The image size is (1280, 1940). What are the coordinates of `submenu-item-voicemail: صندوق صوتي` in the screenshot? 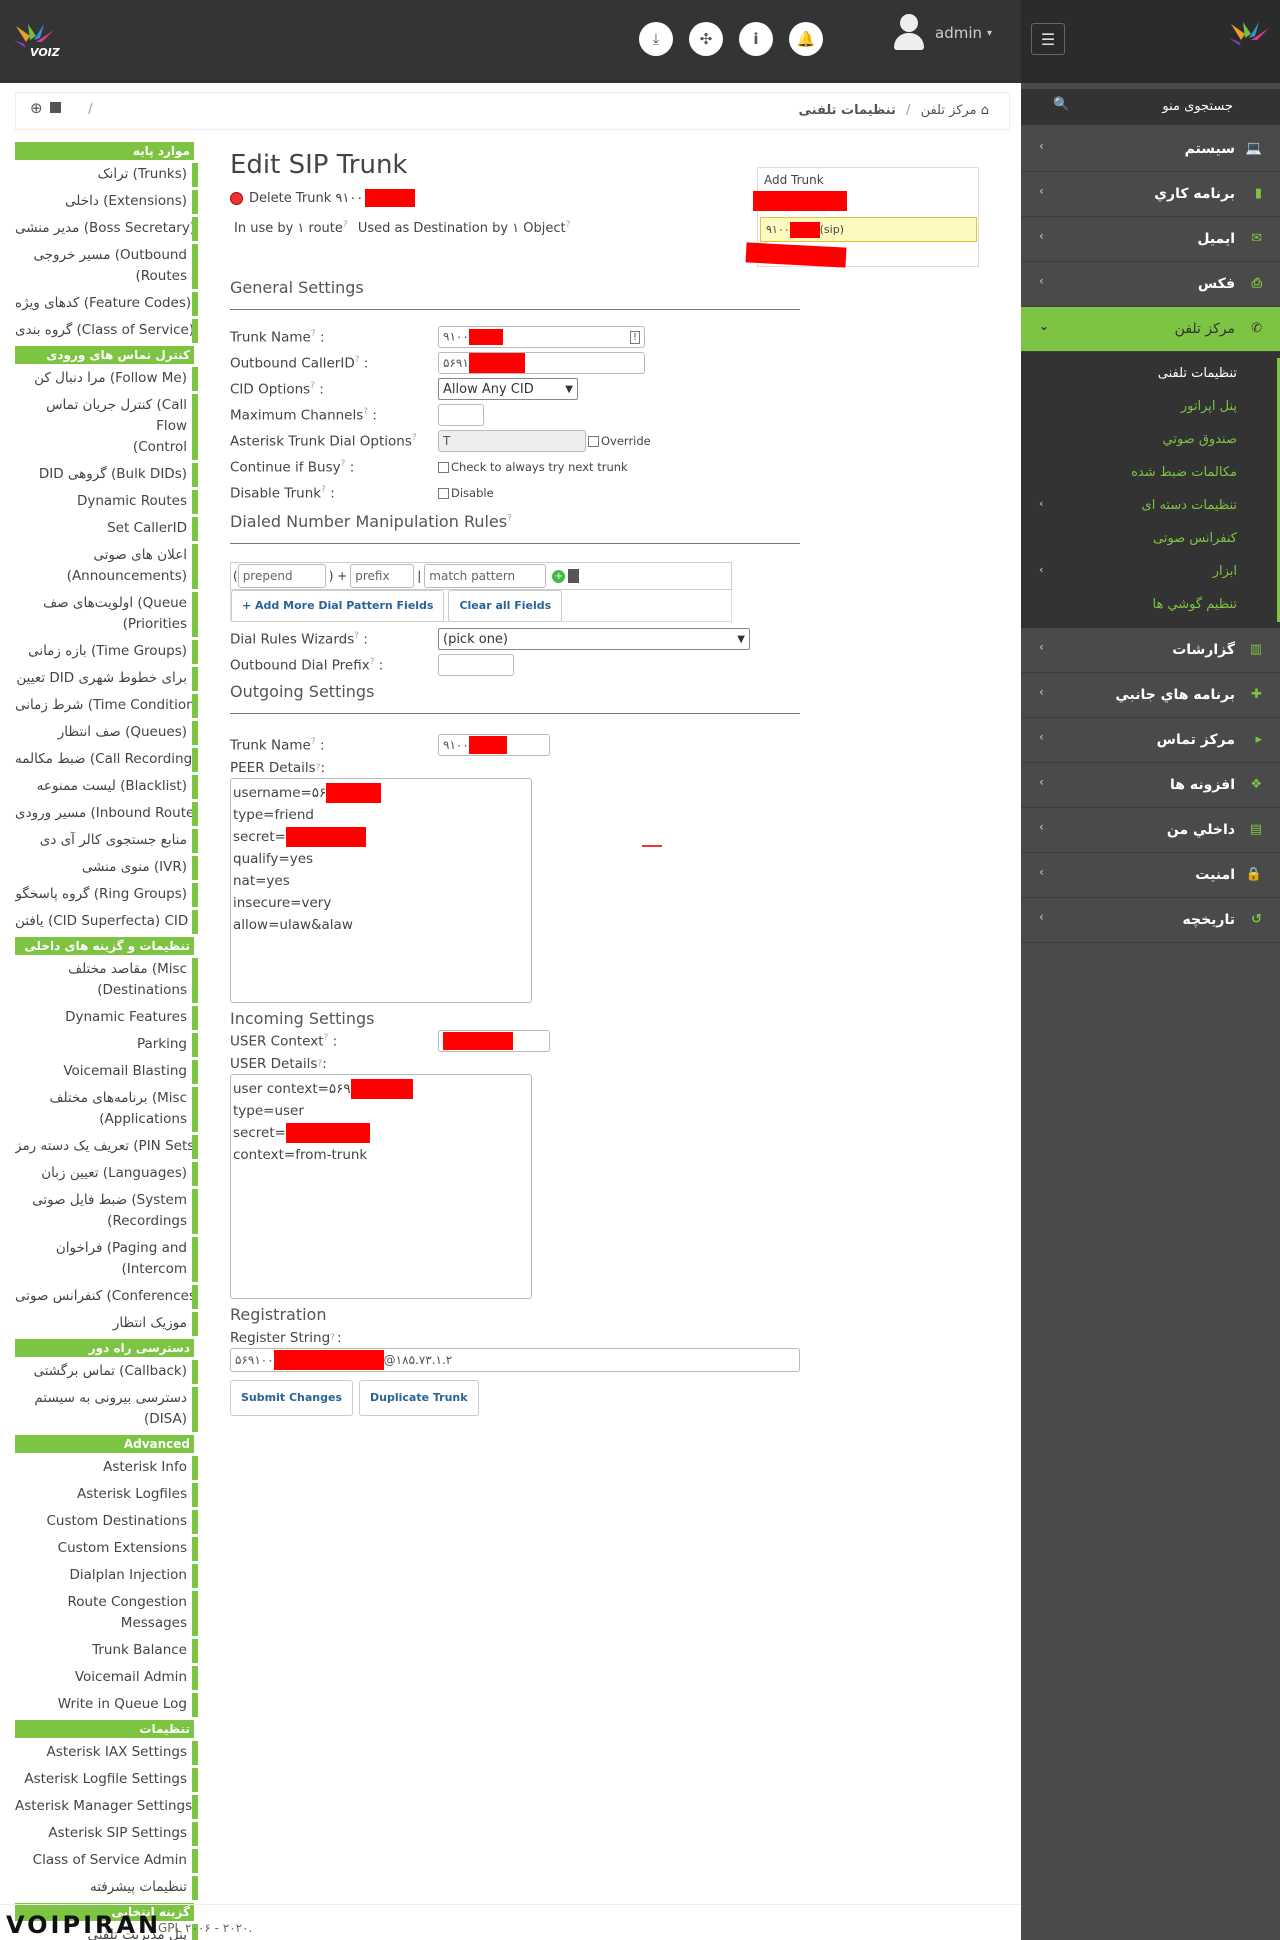 It's located at (1150, 440).